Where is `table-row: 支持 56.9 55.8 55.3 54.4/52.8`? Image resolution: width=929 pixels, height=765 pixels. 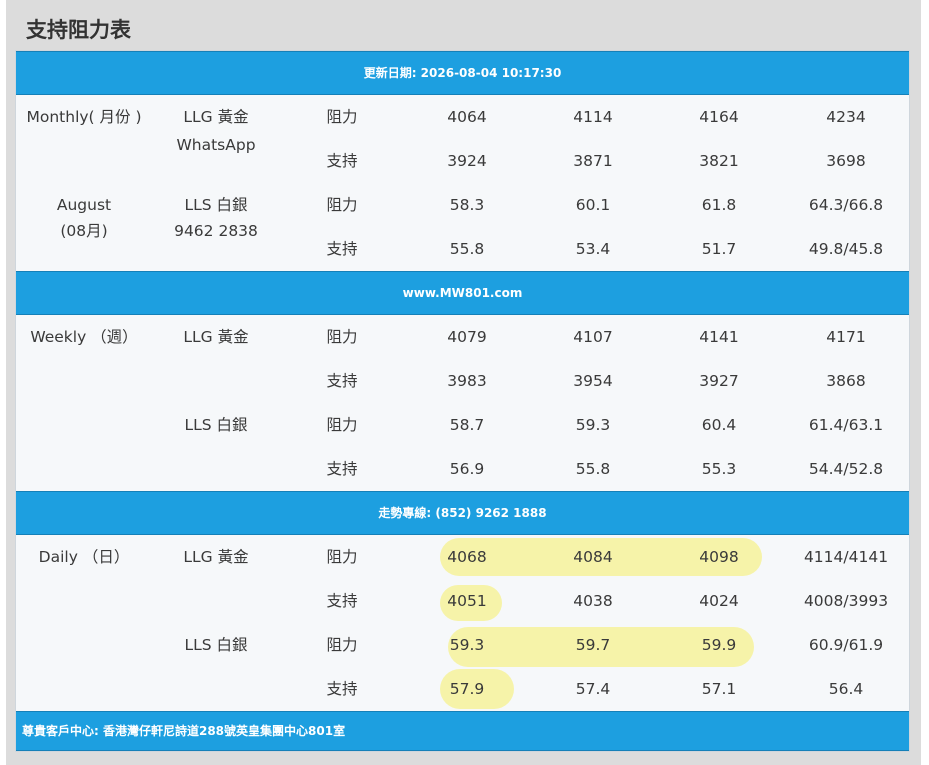 table-row: 支持 56.9 55.8 55.3 54.4/52.8 is located at coordinates (462, 469).